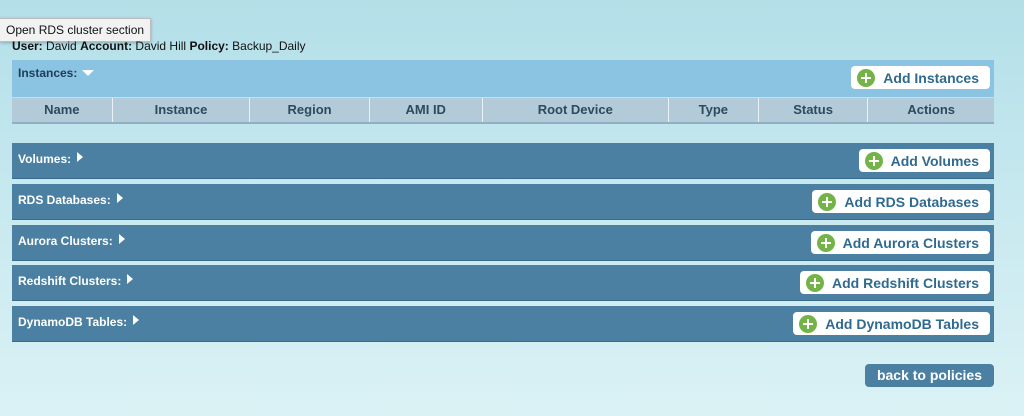 The width and height of the screenshot is (1024, 416). Describe the element at coordinates (106, 46) in the screenshot. I see `account-label: Account:` at that location.